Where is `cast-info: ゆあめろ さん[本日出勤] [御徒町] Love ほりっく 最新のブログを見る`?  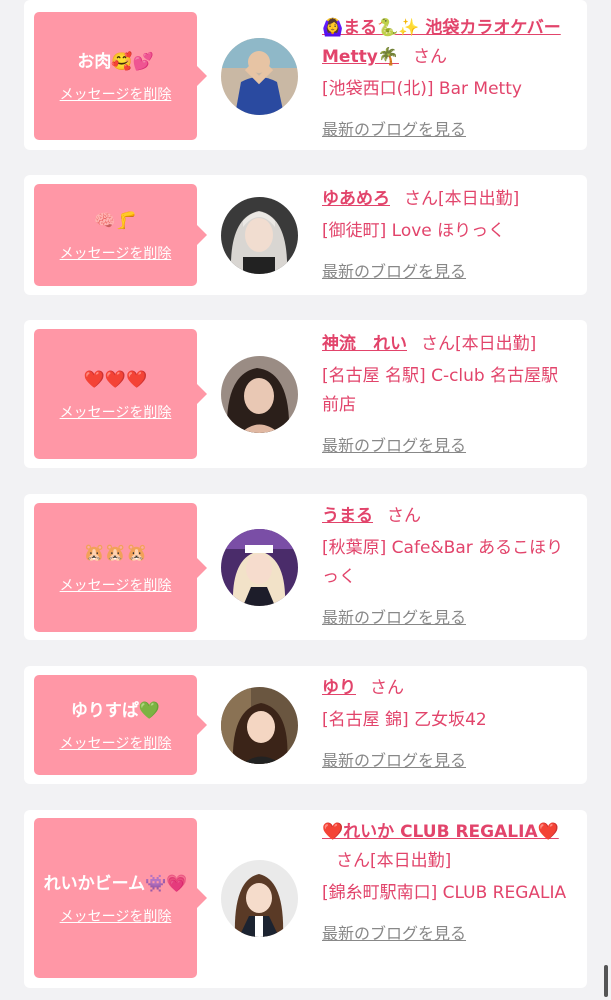 cast-info: ゆあめろ さん[本日出勤] [御徒町] Love ほりっく 最新のブログを見る is located at coordinates (447, 236).